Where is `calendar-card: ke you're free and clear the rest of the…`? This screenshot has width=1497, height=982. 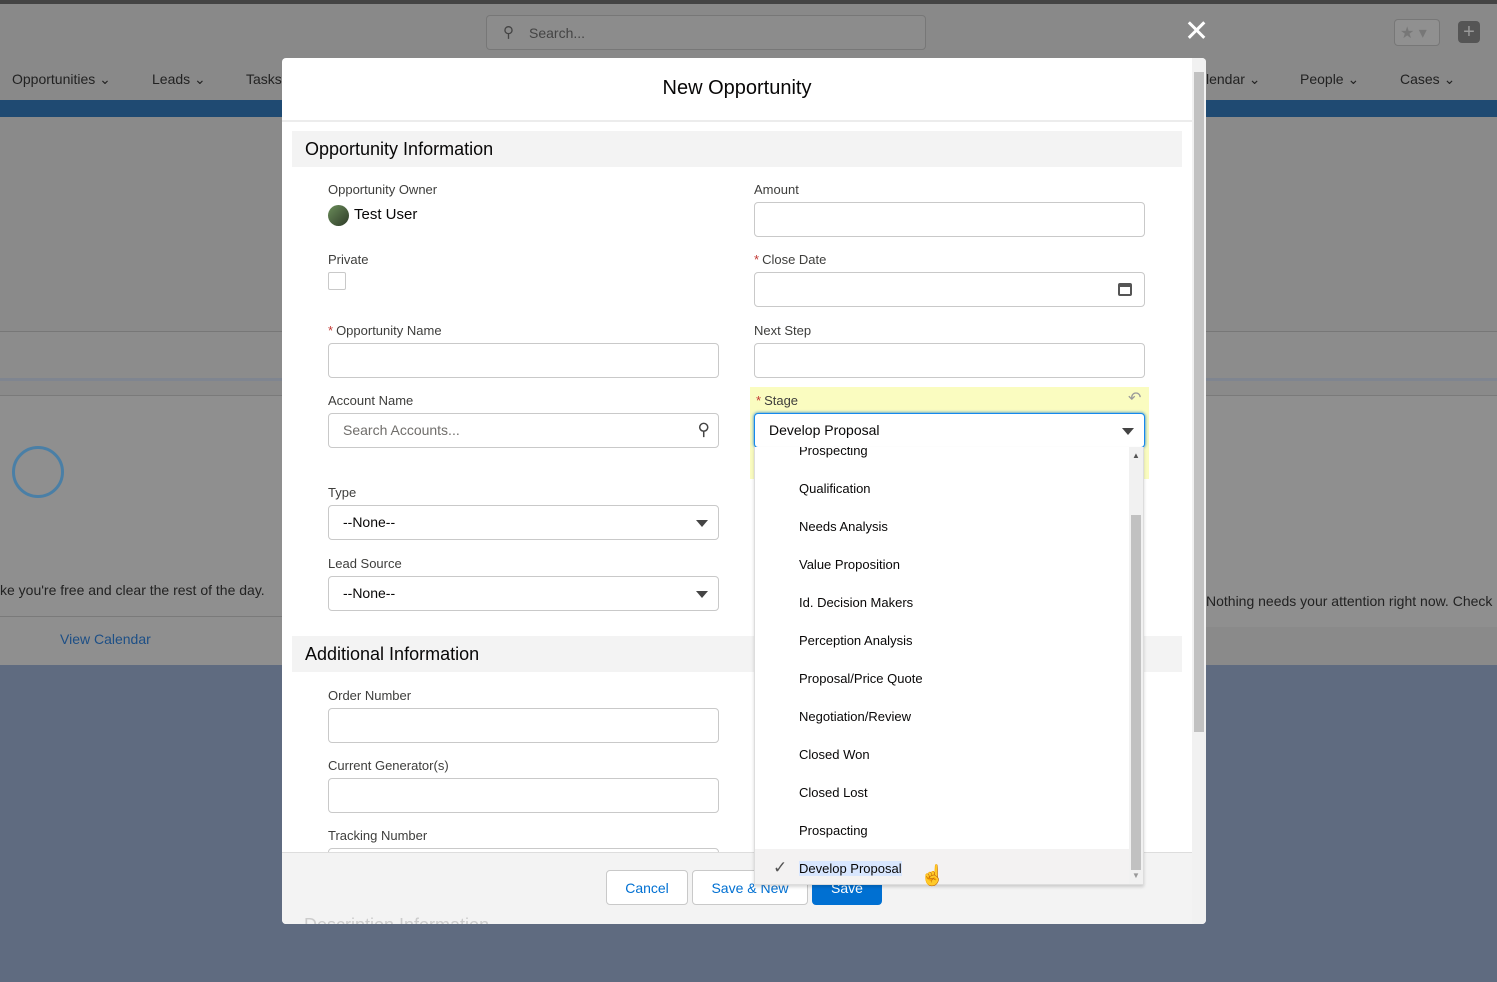
calendar-card: ke you're free and clear the rest of the… is located at coordinates (141, 530).